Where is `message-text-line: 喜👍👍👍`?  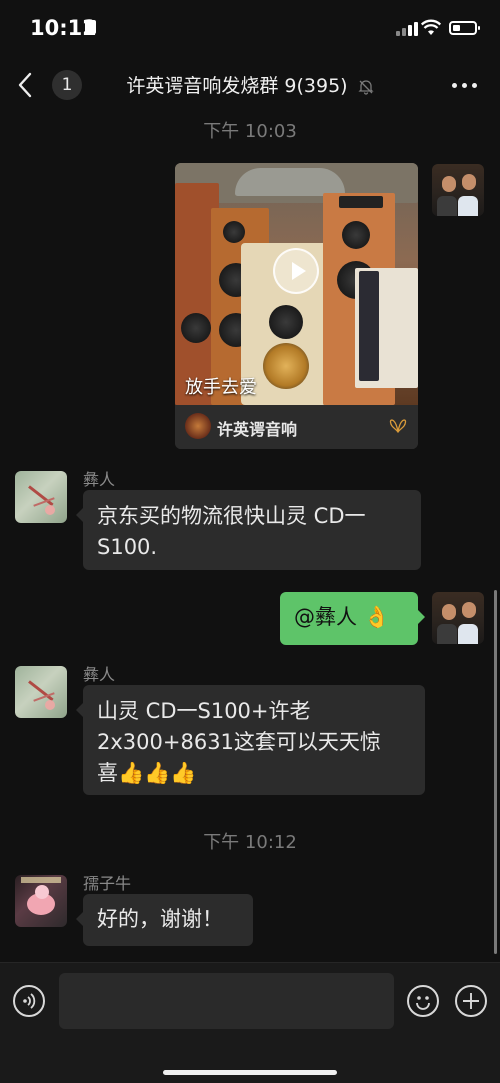 message-text-line: 喜👍👍👍 is located at coordinates (147, 773).